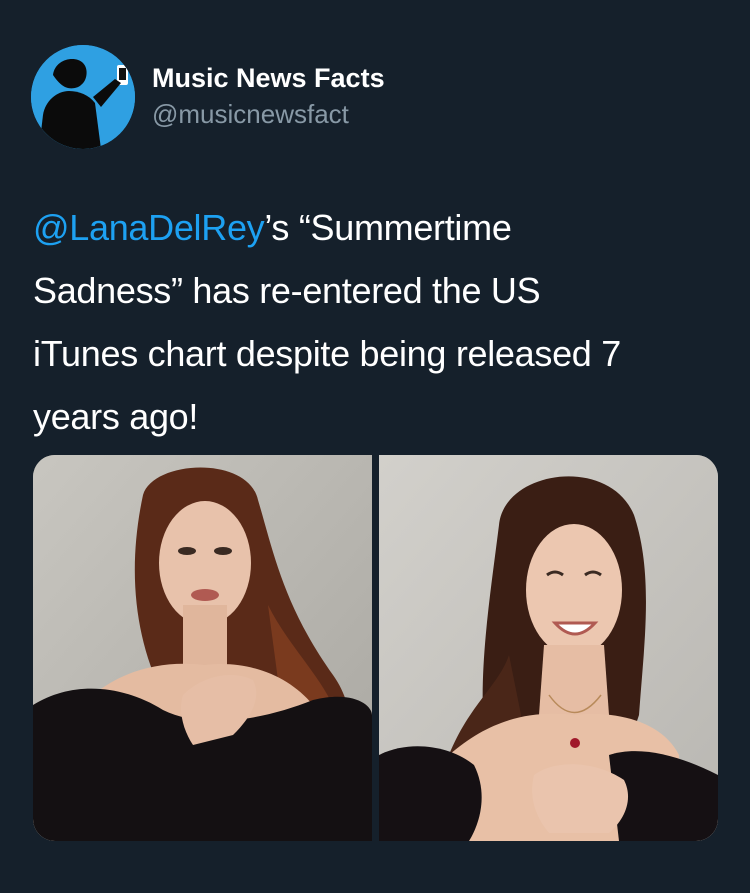 The width and height of the screenshot is (750, 893). Describe the element at coordinates (268, 78) in the screenshot. I see `display-name: Music News Facts` at that location.